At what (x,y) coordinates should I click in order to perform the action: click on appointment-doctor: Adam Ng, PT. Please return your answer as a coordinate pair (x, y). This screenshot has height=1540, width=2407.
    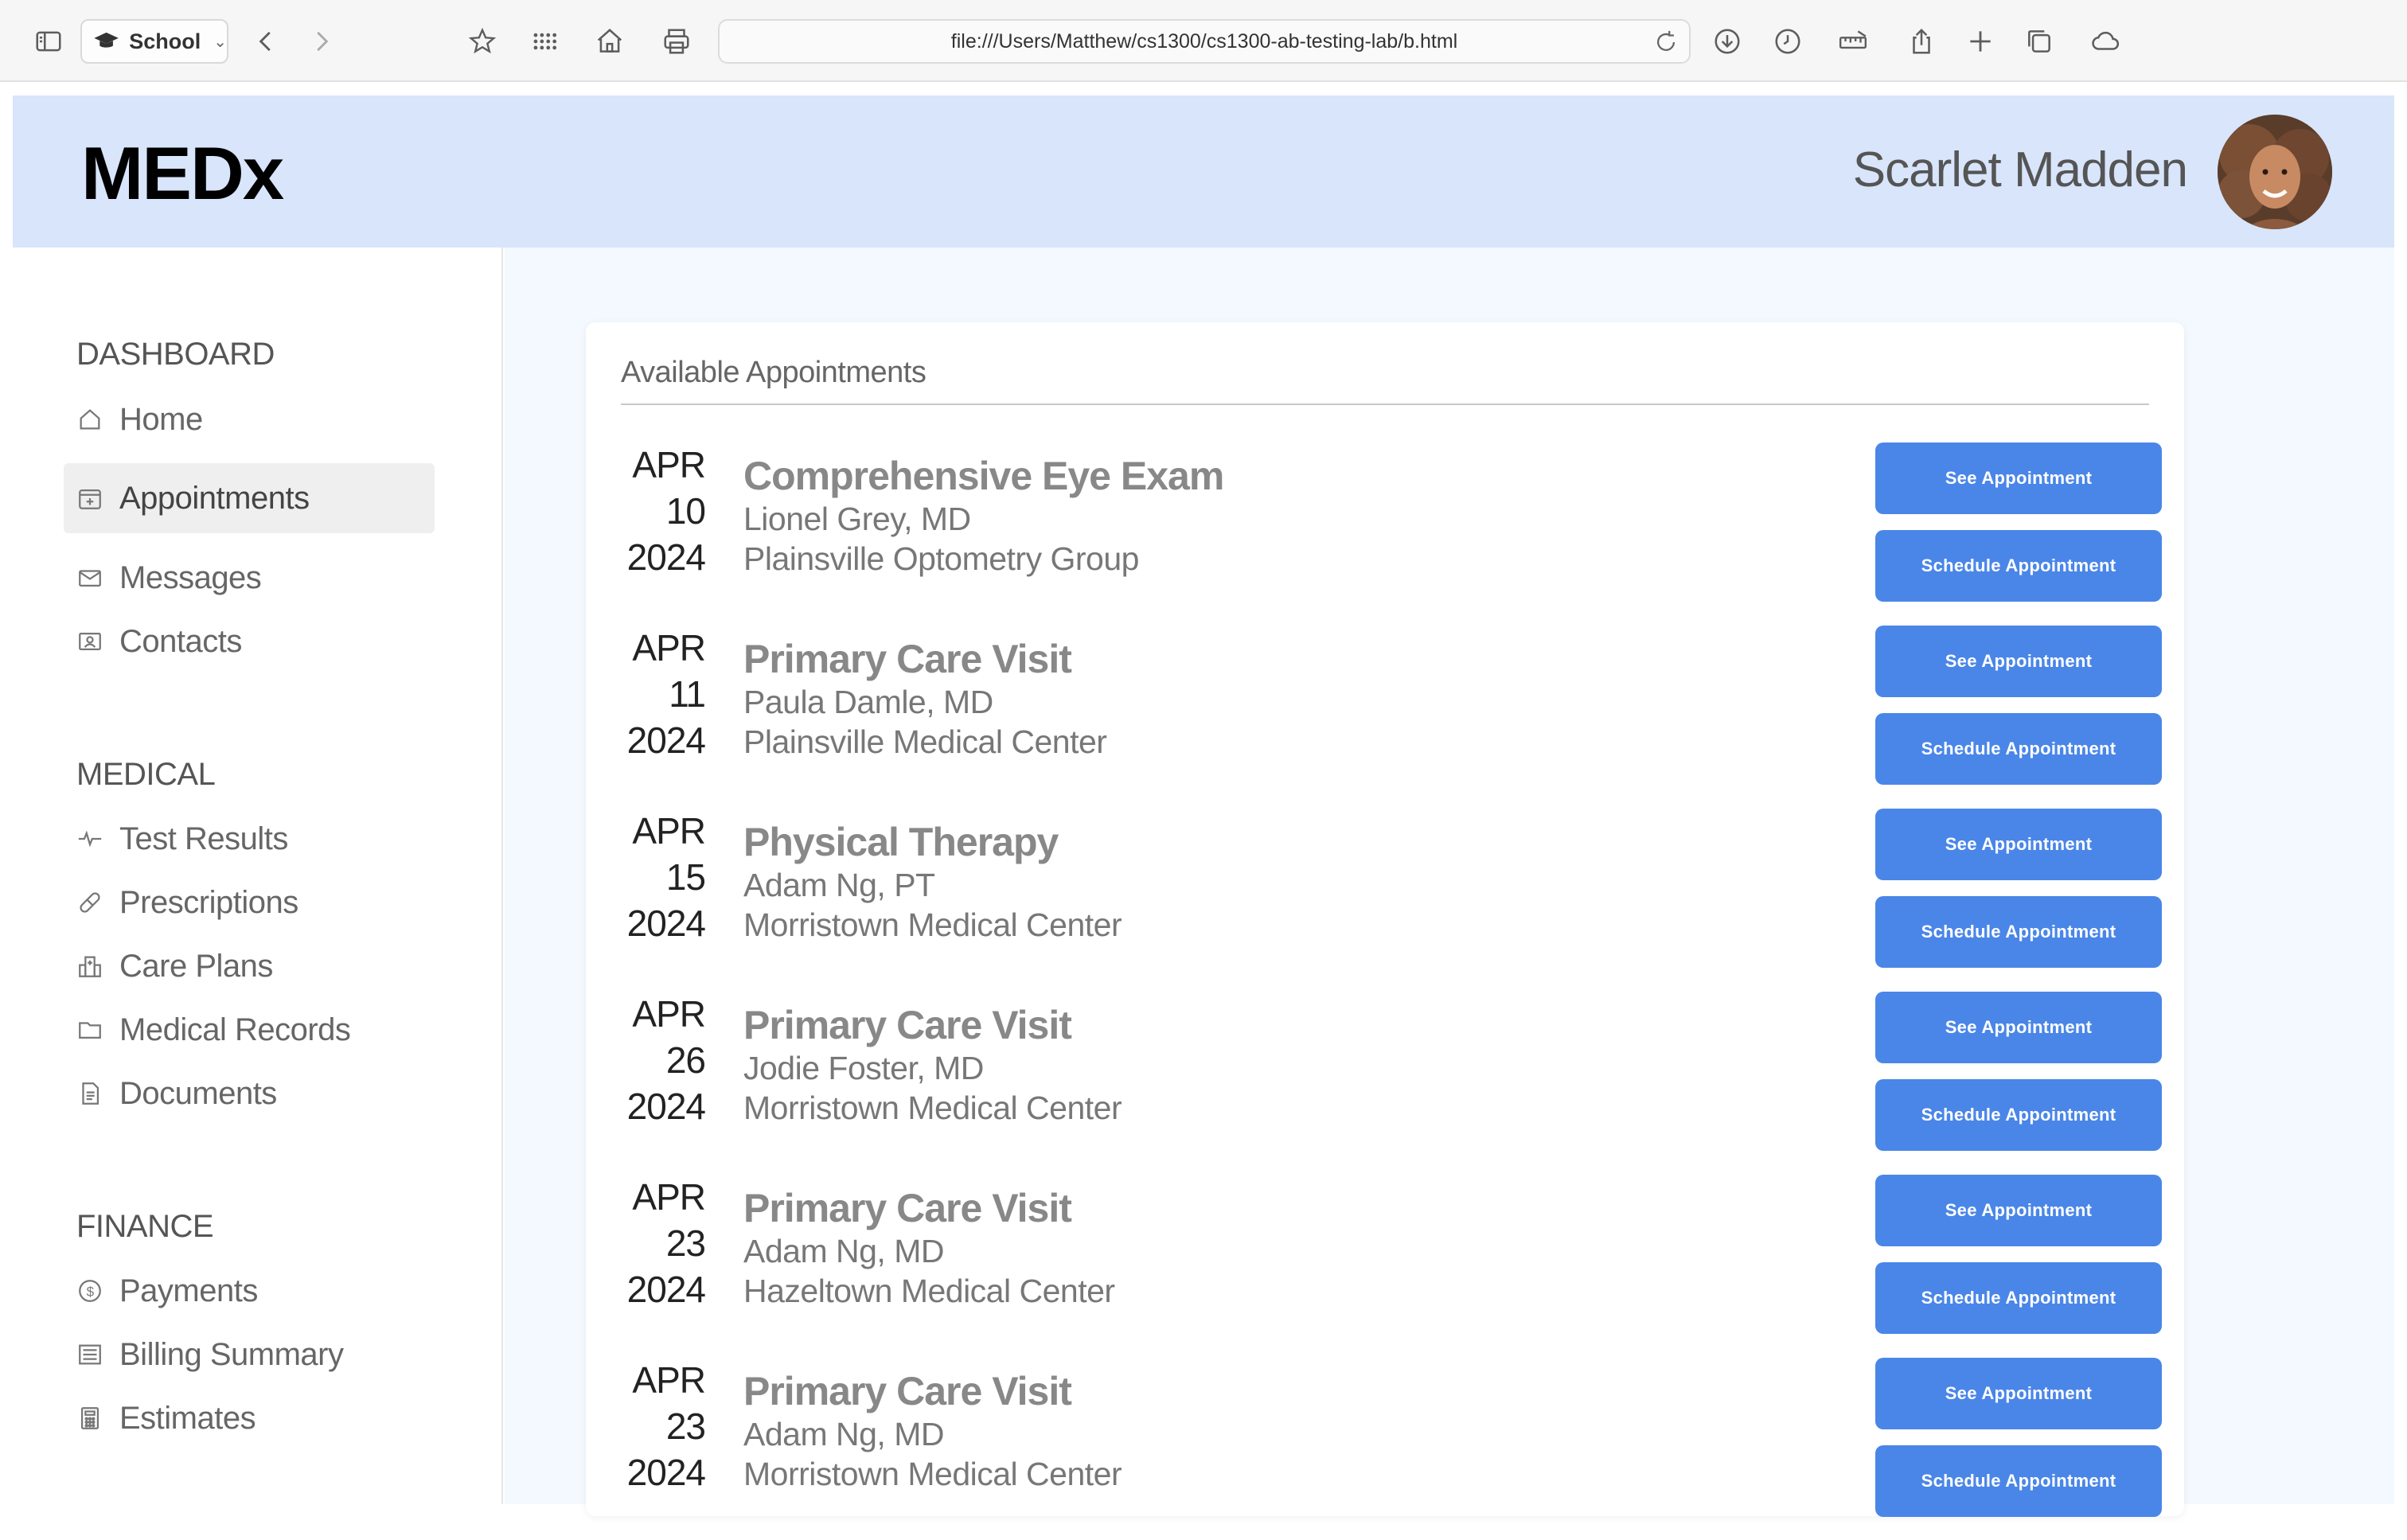
    Looking at the image, I should click on (839, 885).